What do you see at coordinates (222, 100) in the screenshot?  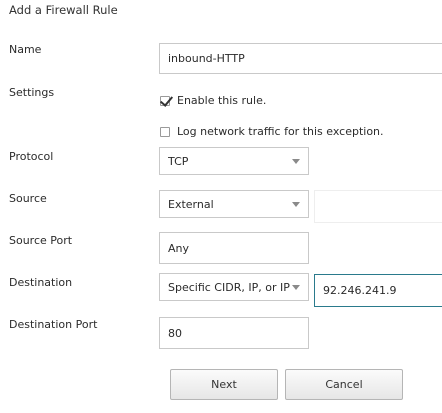 I see `enable-rule-label: Enable this rule.` at bounding box center [222, 100].